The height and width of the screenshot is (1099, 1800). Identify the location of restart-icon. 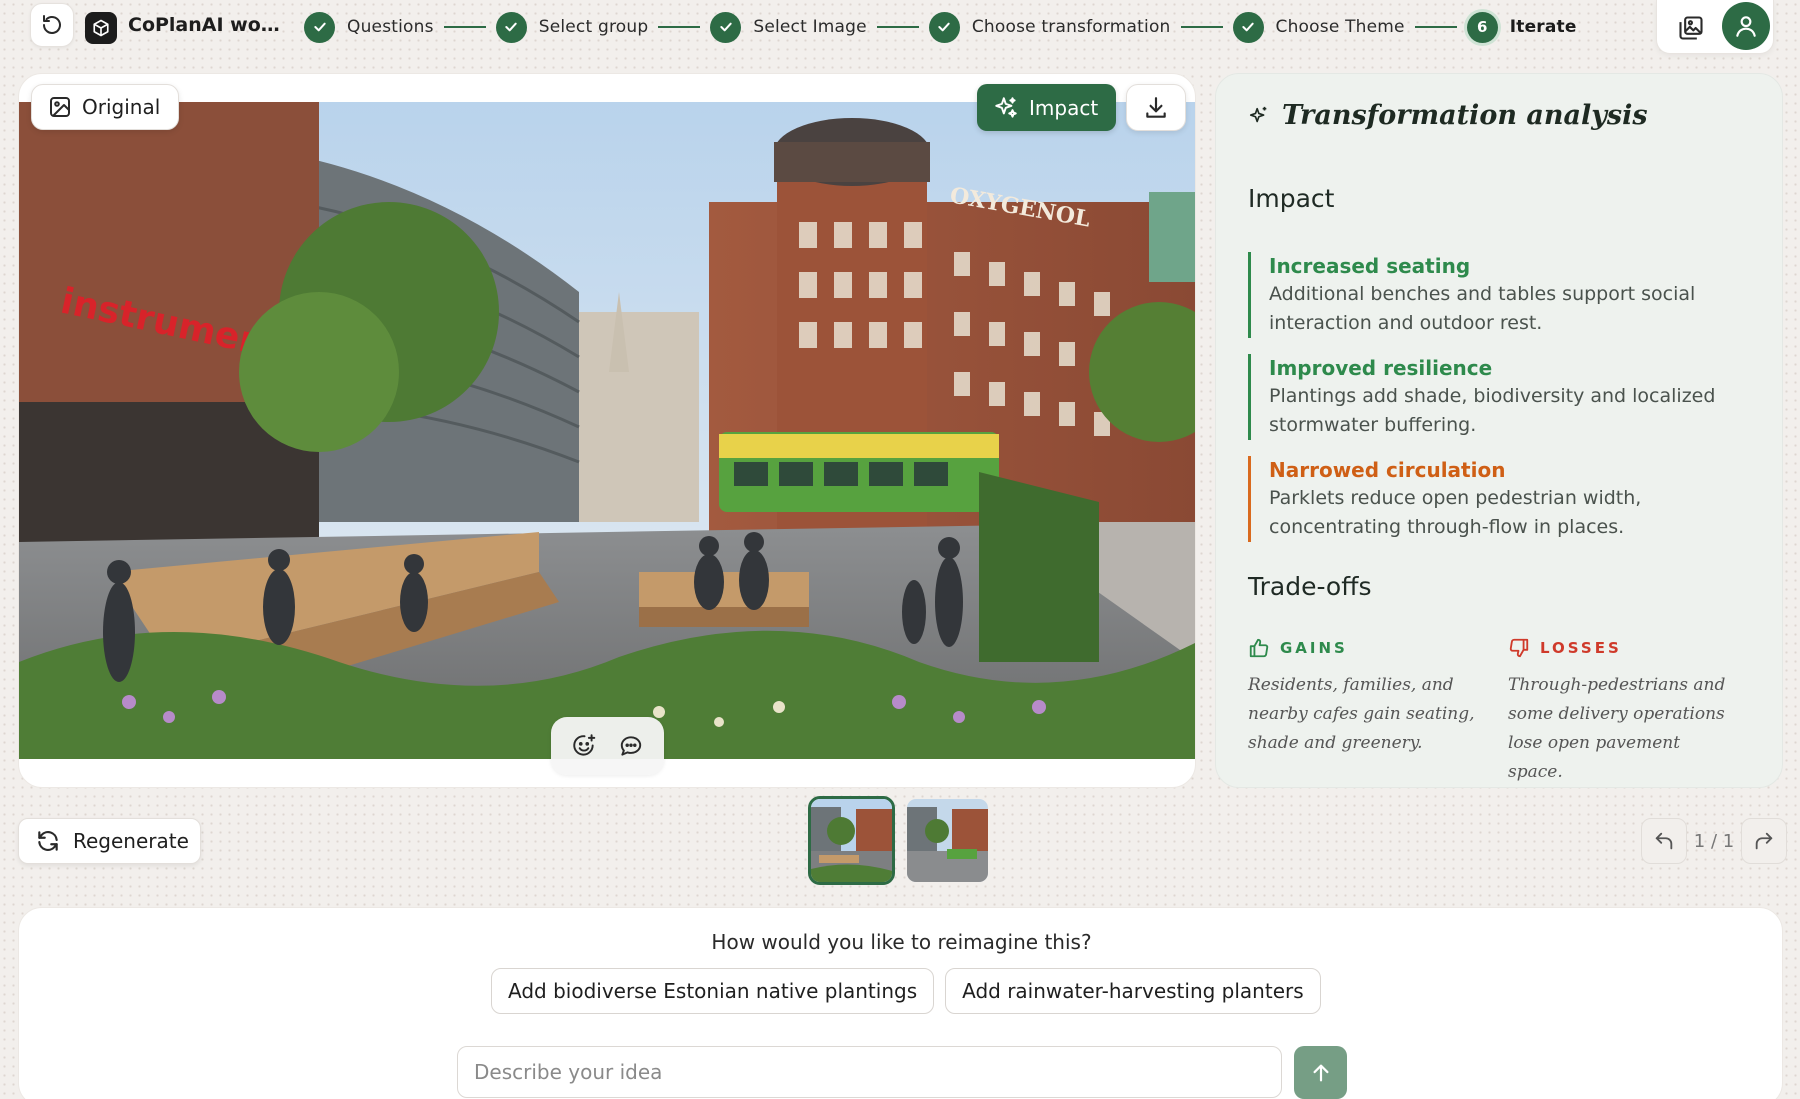
(52, 24).